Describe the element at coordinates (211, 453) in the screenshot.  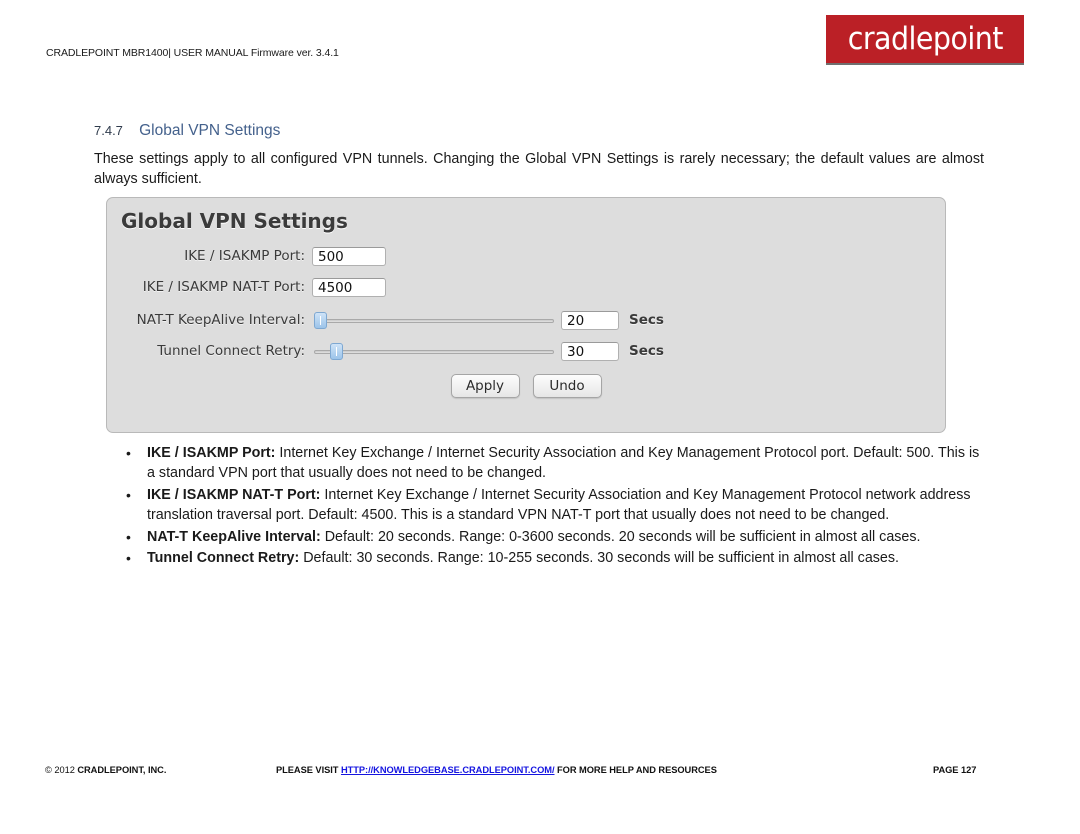
I see `list-item-term: IKE / ISAKMP Port:` at that location.